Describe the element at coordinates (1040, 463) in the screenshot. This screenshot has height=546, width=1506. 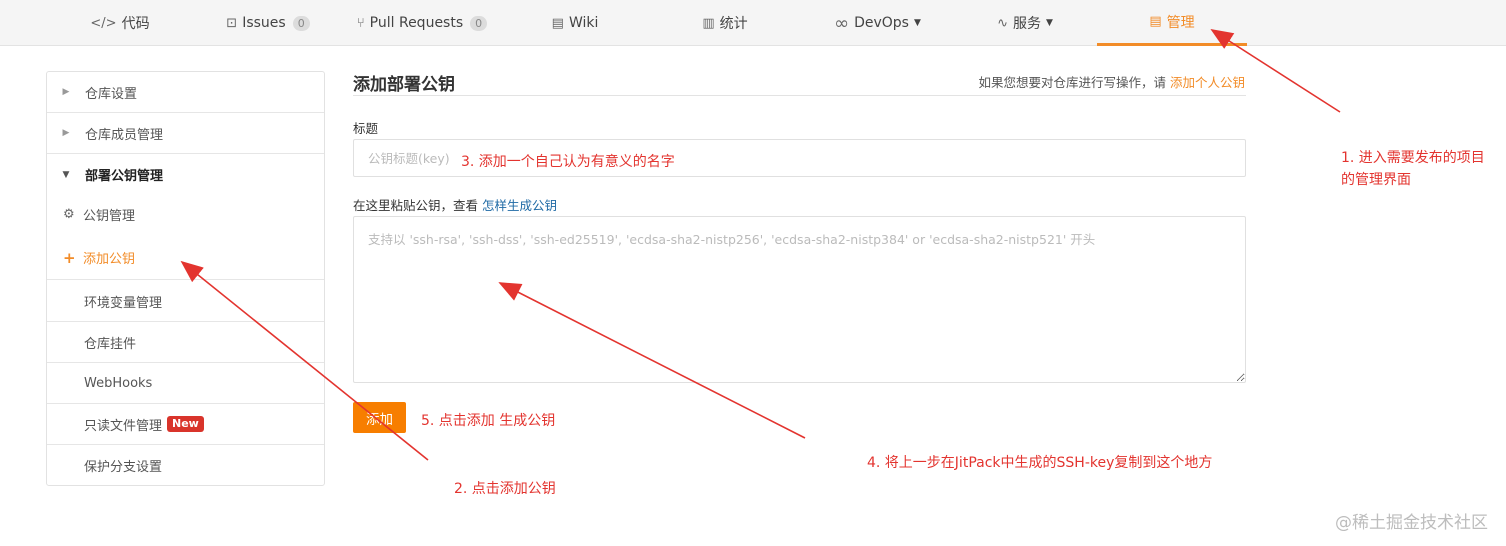
I see `annotation-step4: 4. 将上一步在JitPack中生成的SSH-key复制到这个地方` at that location.